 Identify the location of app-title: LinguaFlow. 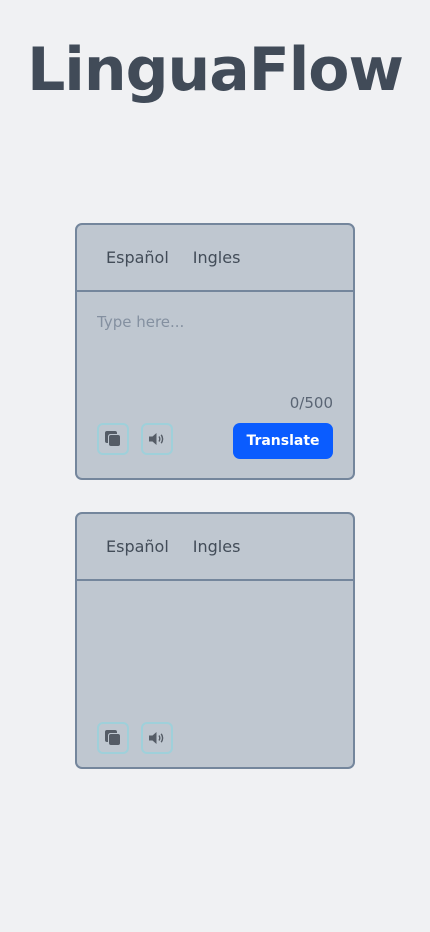
(215, 70).